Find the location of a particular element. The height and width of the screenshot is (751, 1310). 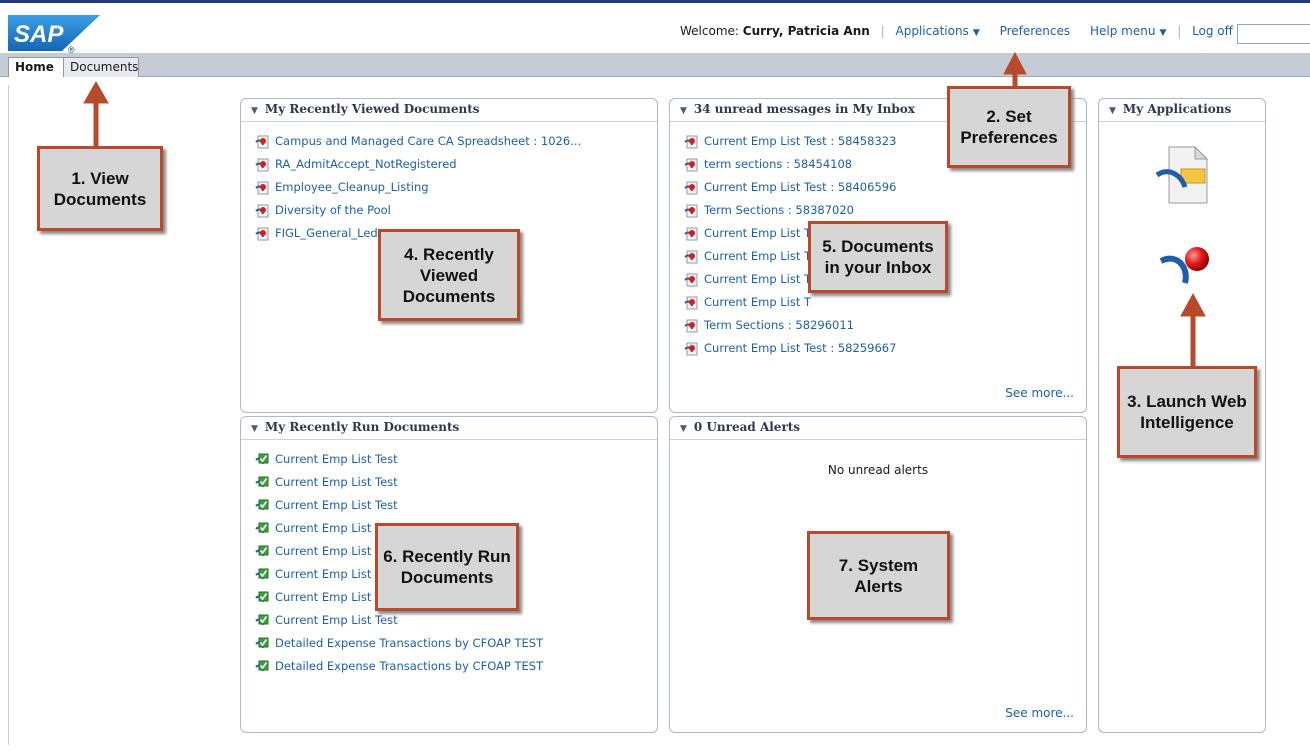

callout-inbox-documents: 5. Documents in your Inbox is located at coordinates (878, 257).